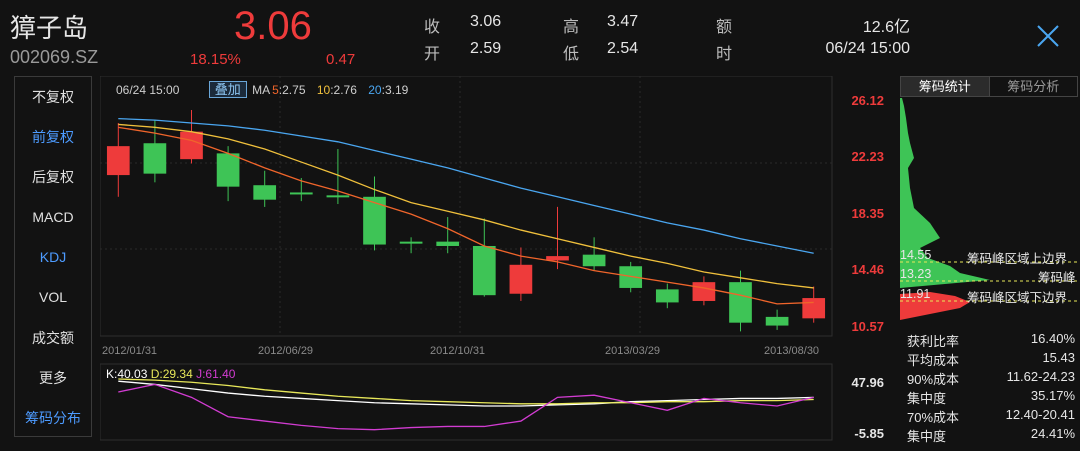 The image size is (1080, 451). What do you see at coordinates (215, 59) in the screenshot?
I see `change-percent: 18.15%` at bounding box center [215, 59].